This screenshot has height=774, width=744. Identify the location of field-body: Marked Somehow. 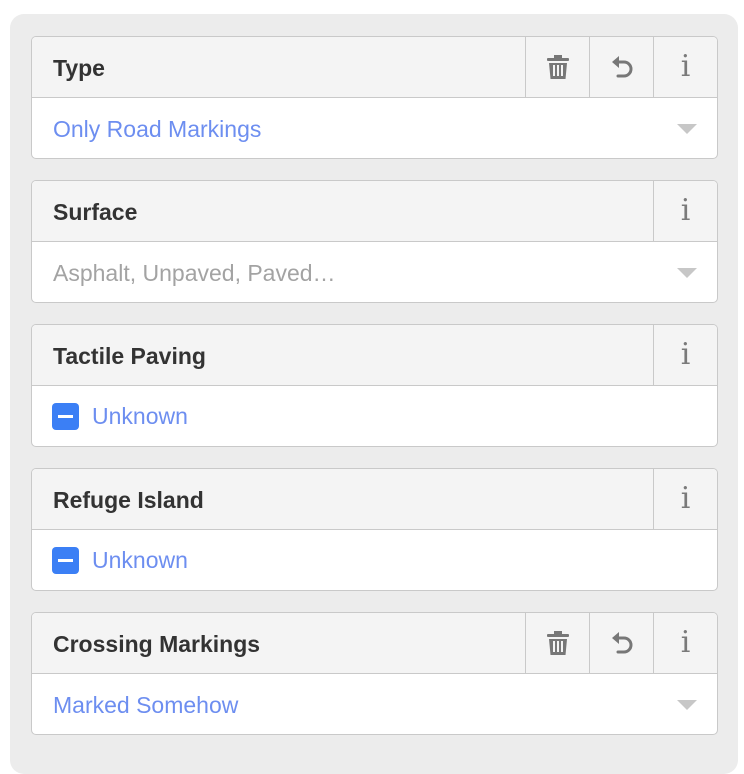
(374, 704).